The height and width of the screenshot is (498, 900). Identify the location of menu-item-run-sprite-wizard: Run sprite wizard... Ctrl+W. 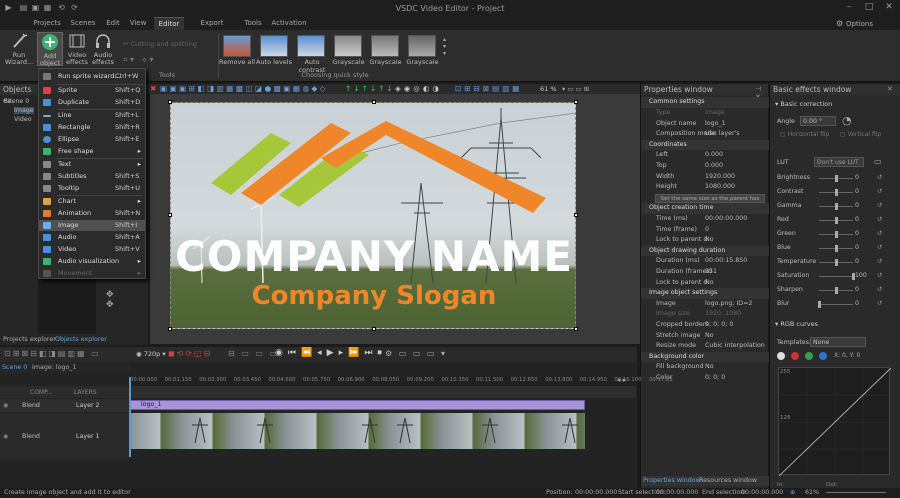
(92, 76).